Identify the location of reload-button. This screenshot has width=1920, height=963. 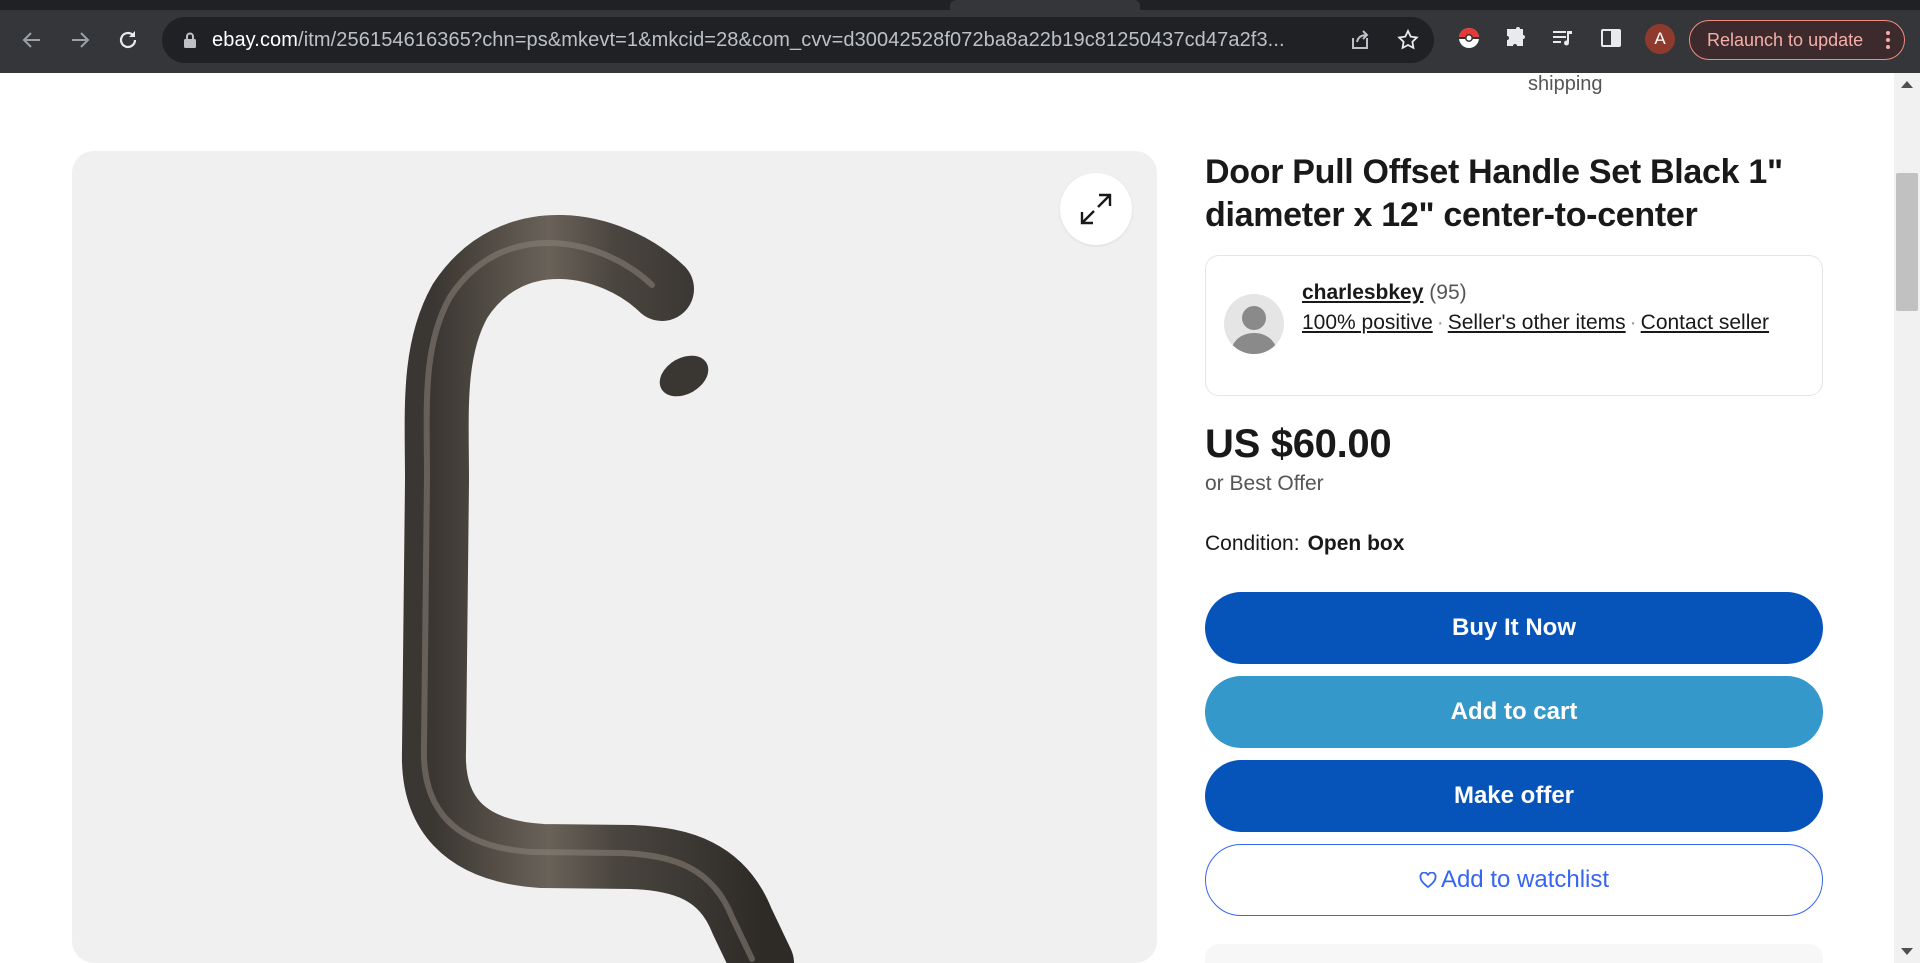
(128, 40).